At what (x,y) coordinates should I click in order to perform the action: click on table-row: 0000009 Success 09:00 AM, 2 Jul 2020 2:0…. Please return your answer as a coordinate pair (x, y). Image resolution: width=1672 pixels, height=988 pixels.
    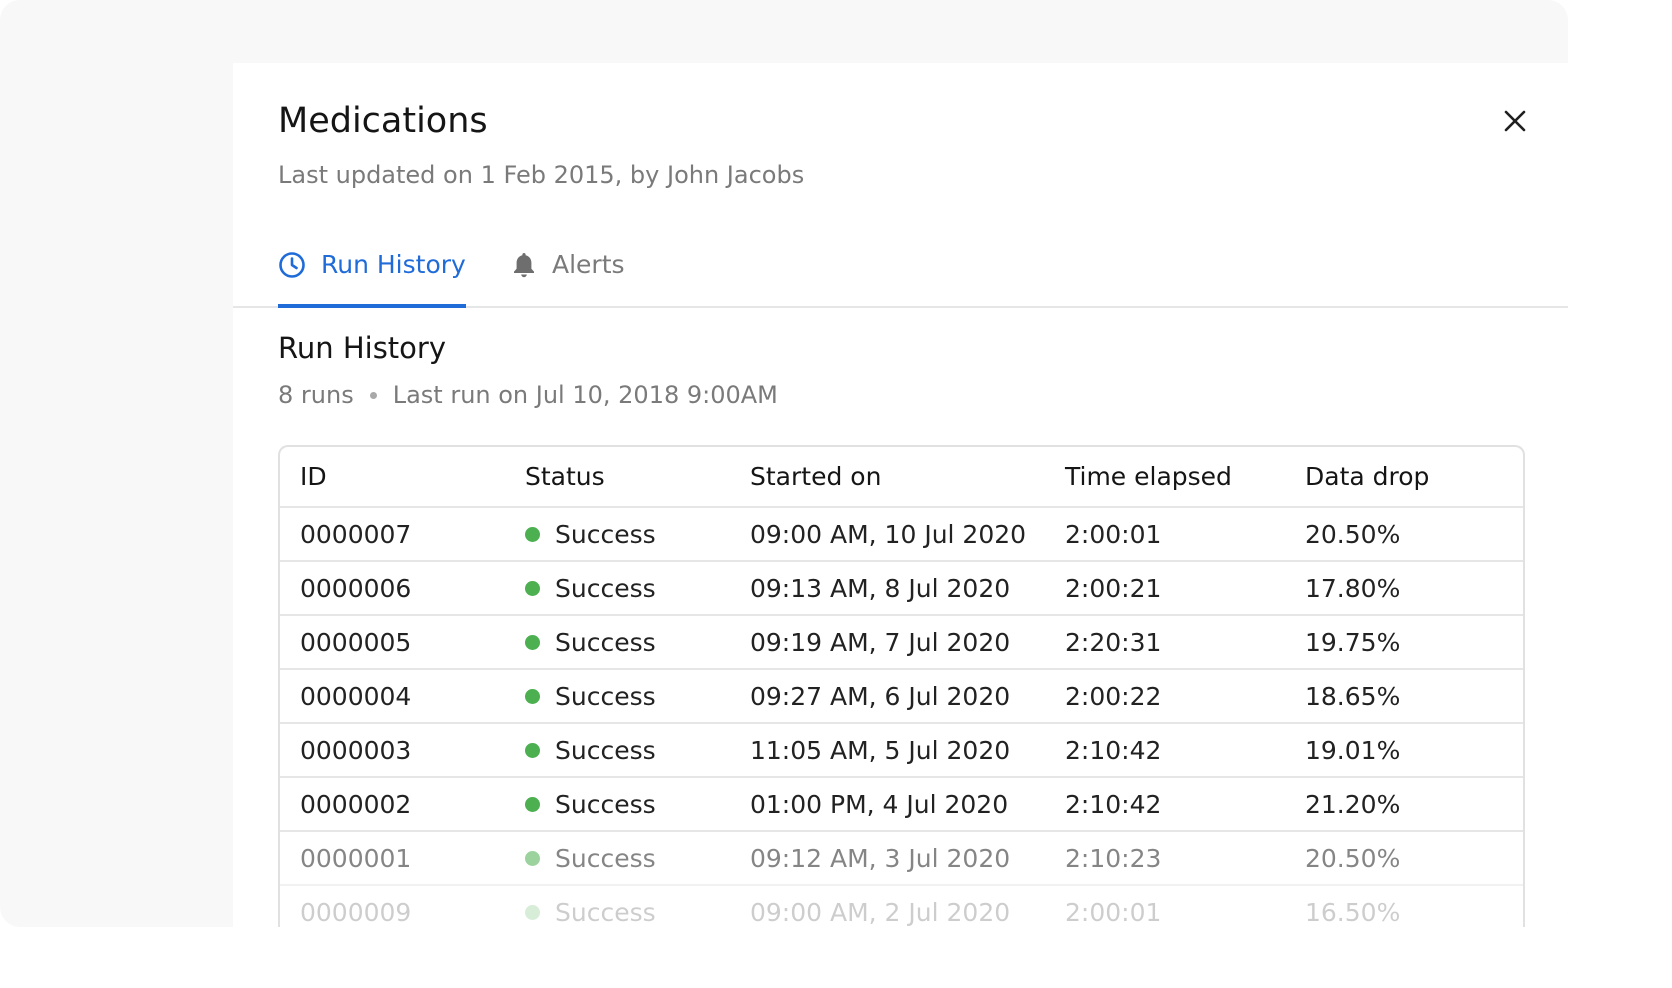
    Looking at the image, I should click on (901, 906).